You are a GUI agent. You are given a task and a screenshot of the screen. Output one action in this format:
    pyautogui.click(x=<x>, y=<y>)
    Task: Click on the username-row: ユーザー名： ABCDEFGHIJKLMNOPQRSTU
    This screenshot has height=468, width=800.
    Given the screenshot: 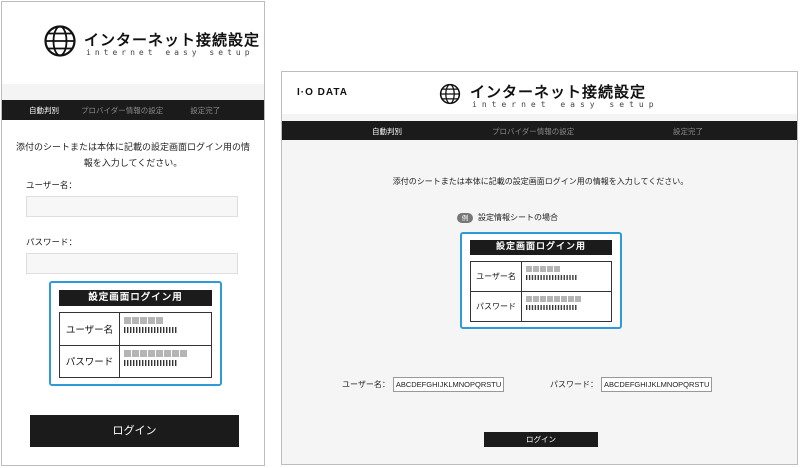 What is the action you would take?
    pyautogui.click(x=423, y=384)
    